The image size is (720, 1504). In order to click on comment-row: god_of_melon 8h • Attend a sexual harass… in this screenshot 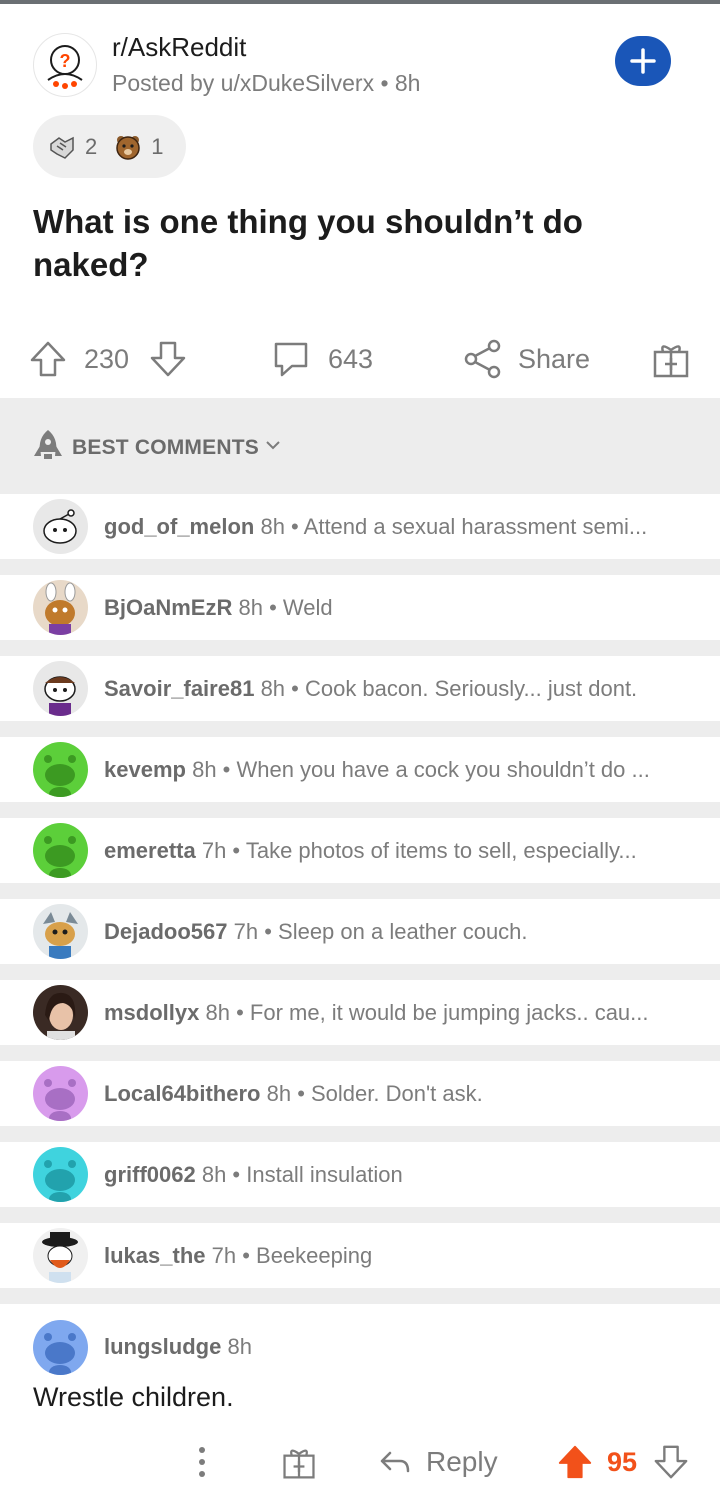, I will do `click(360, 526)`.